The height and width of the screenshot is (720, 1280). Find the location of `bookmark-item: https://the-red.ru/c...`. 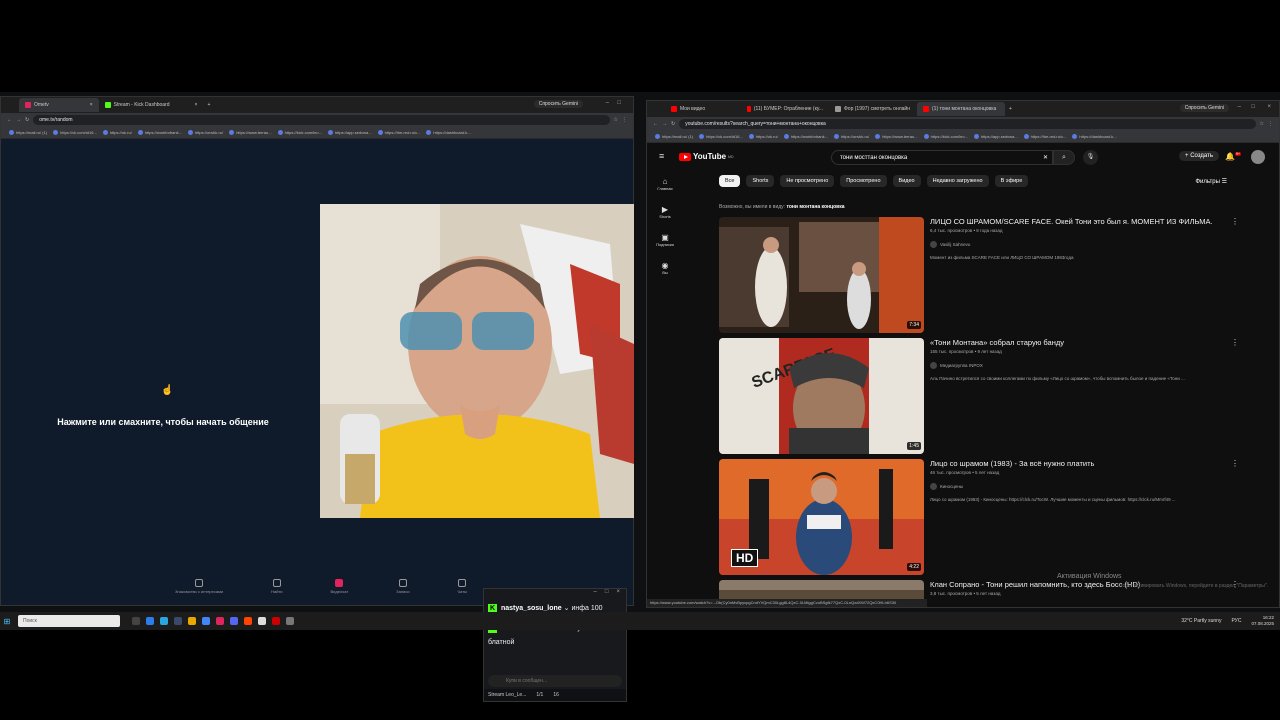

bookmark-item: https://the-red.ru/c... is located at coordinates (1044, 136).